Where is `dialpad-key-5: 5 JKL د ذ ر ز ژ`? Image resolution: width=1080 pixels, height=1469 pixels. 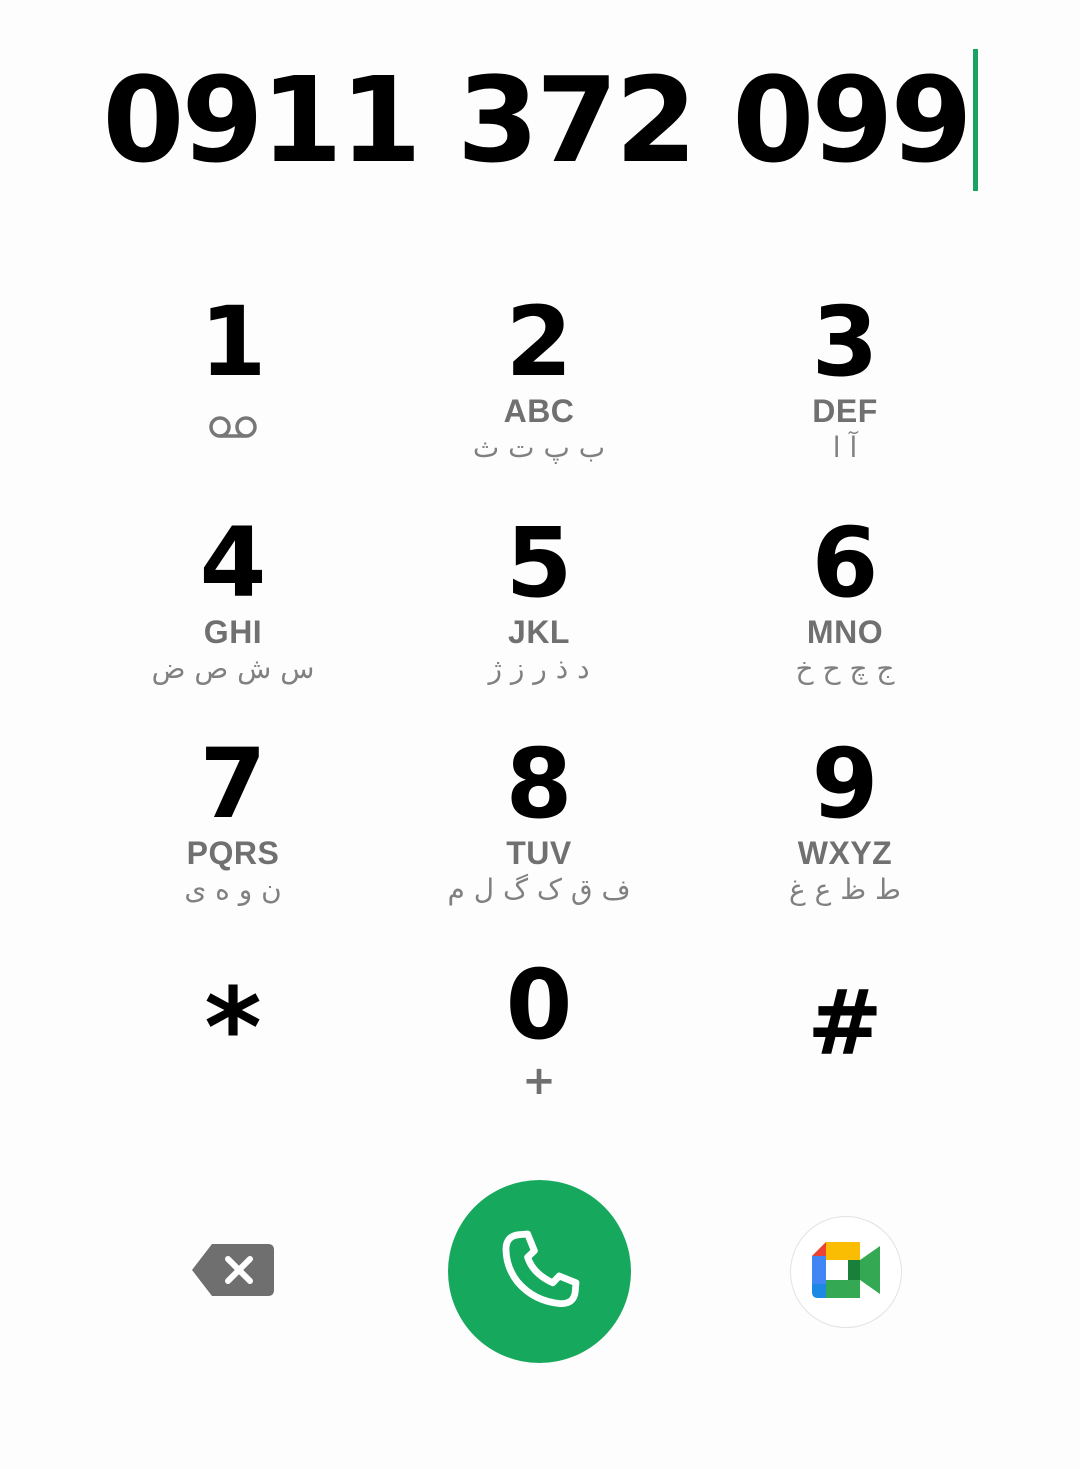
dialpad-key-5: 5 JKL د ذ ر ز ژ is located at coordinates (539, 619).